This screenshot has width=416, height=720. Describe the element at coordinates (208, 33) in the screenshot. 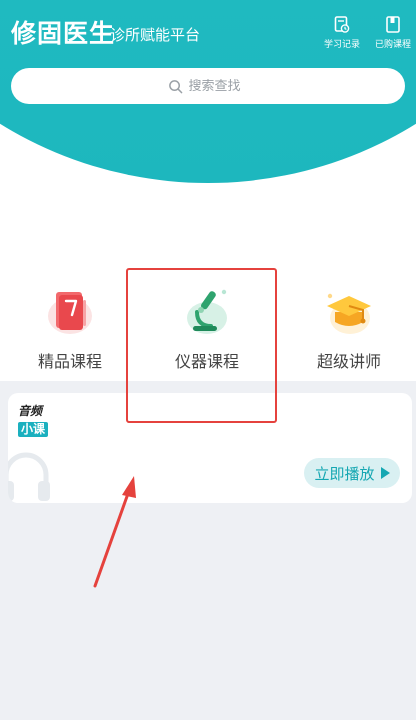

I see `title-bar: 修固医生 诊所赋能平台 学习记录 已购课程` at that location.